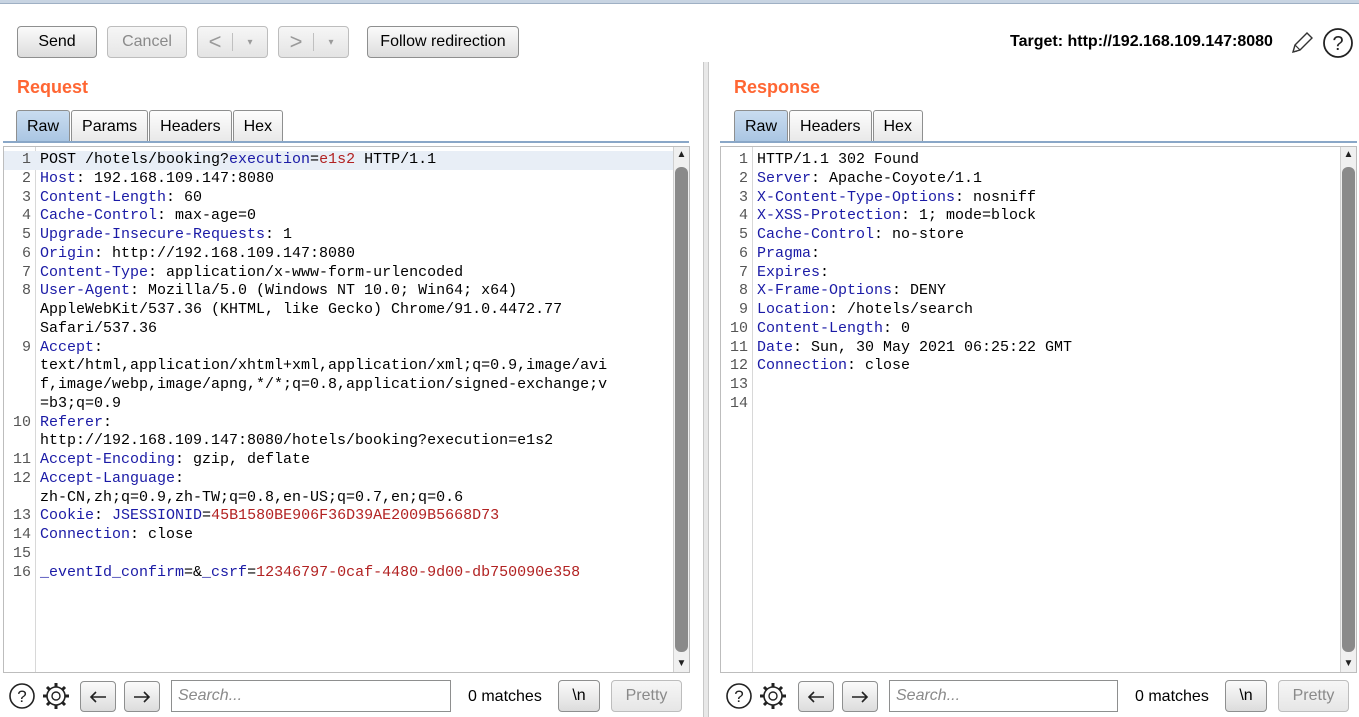 This screenshot has width=1359, height=717. What do you see at coordinates (1030, 273) in the screenshot?
I see `code-line: 7 Expires:` at bounding box center [1030, 273].